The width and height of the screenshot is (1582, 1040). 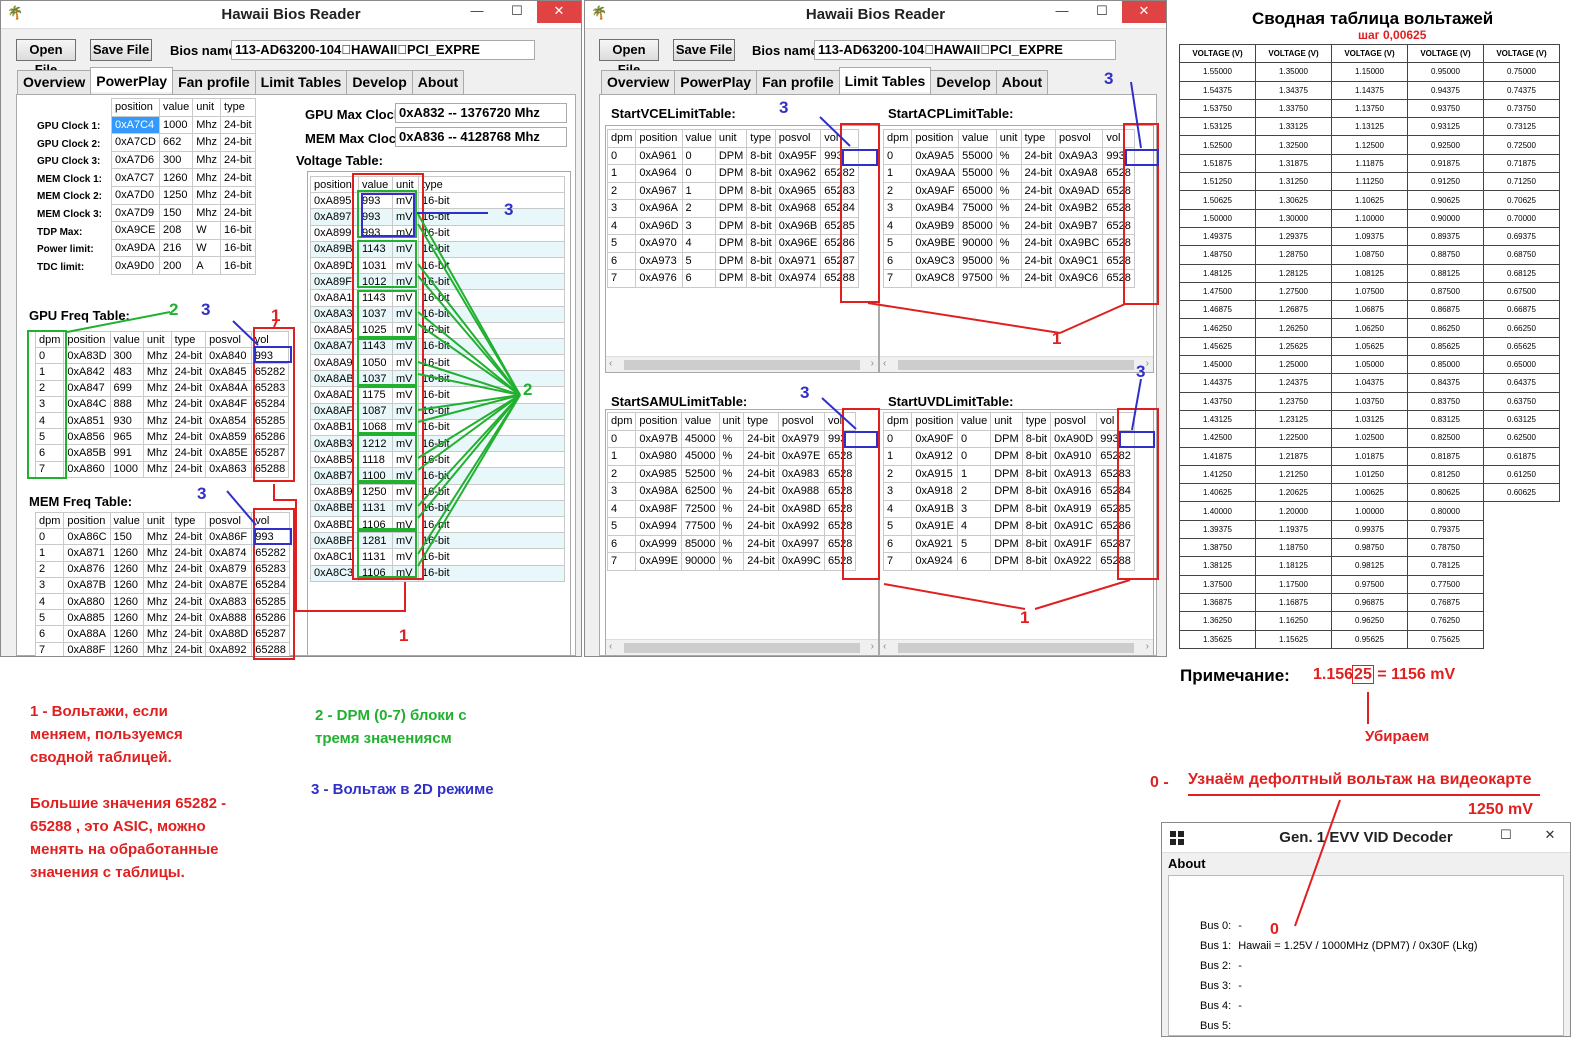 I want to click on table-cell: 0xA96A, so click(x=659, y=208).